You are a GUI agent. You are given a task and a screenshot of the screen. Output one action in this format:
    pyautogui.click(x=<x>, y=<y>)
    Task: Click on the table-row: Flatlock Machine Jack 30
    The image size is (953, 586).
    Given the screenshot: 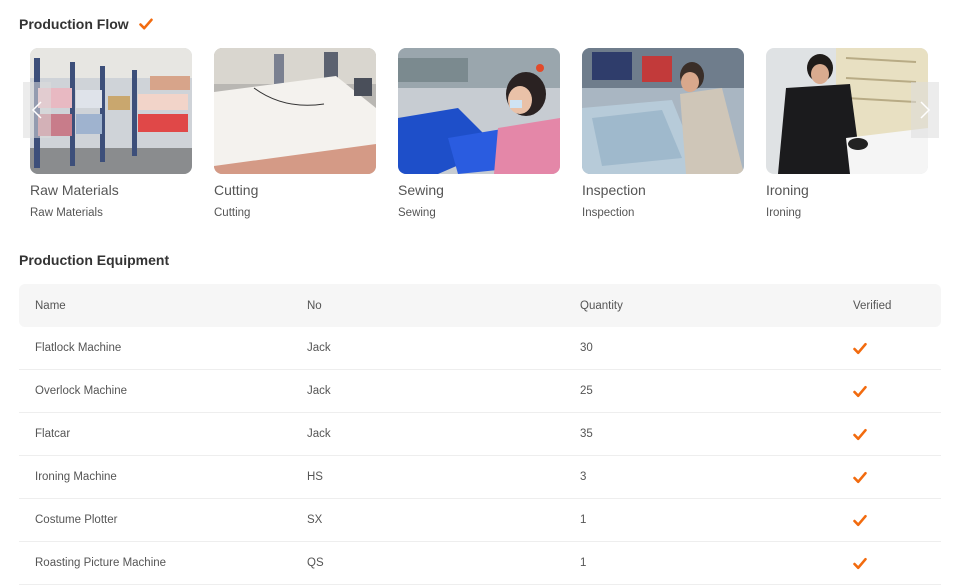 What is the action you would take?
    pyautogui.click(x=480, y=348)
    